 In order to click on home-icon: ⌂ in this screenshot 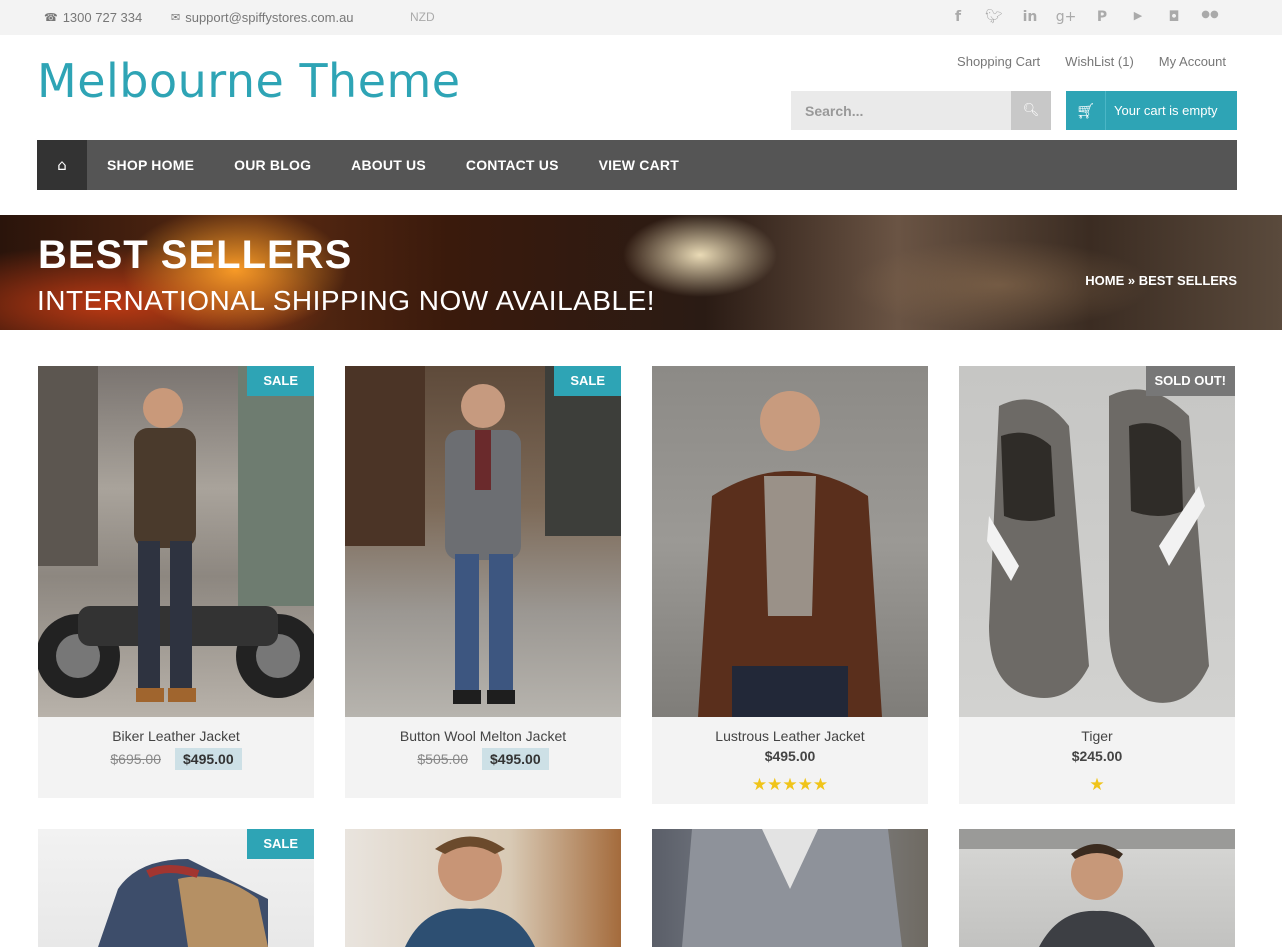, I will do `click(62, 165)`.